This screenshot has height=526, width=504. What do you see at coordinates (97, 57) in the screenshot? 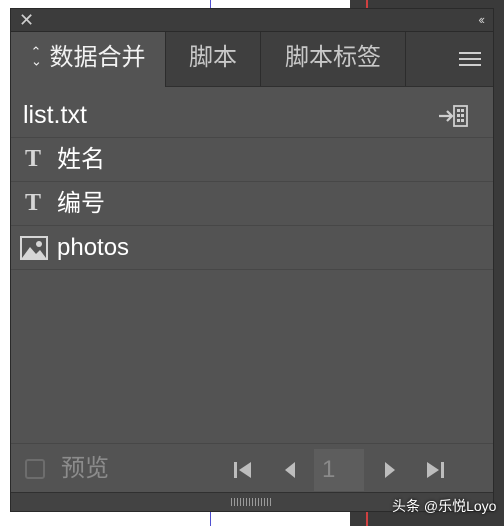
I see `tab-label: 数据合并` at bounding box center [97, 57].